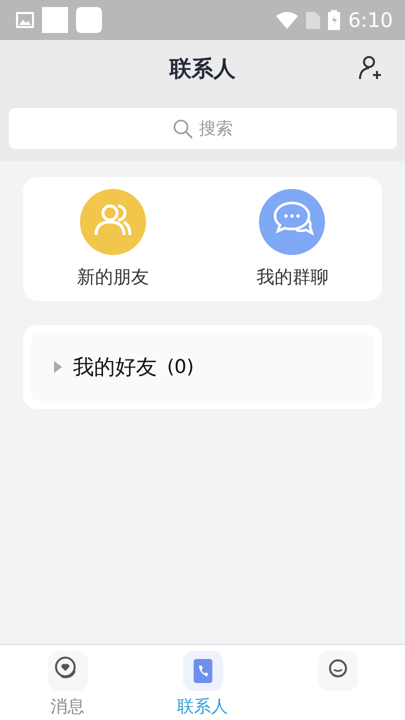  I want to click on chat-bubbles-icon, so click(292, 222).